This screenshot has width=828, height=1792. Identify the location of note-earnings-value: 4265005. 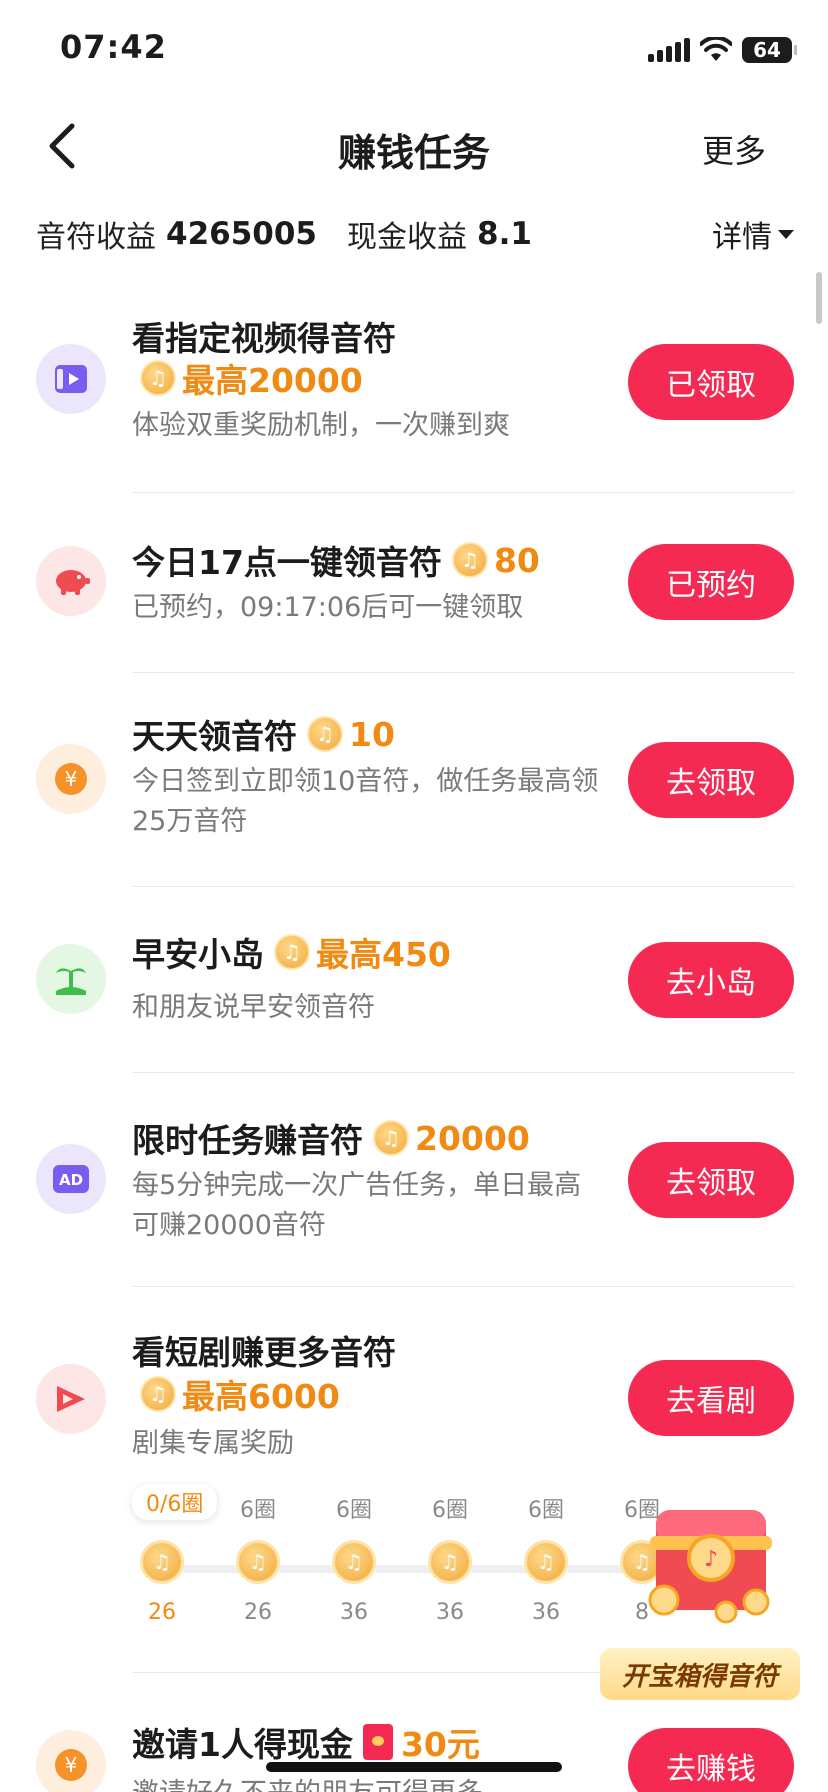
(241, 234).